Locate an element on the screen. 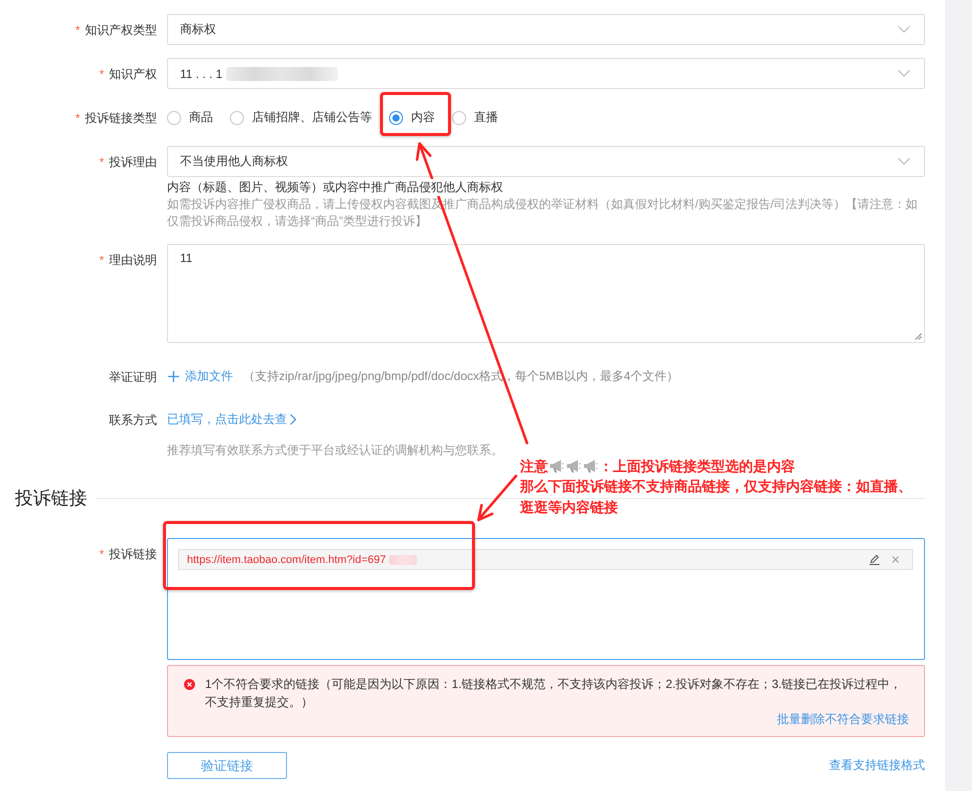  select-field: 11 . . . 1 is located at coordinates (546, 73).